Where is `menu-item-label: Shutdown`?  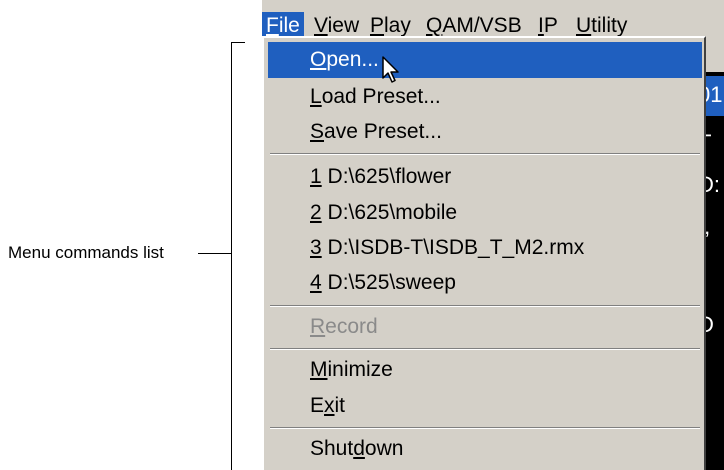 menu-item-label: Shutdown is located at coordinates (356, 449).